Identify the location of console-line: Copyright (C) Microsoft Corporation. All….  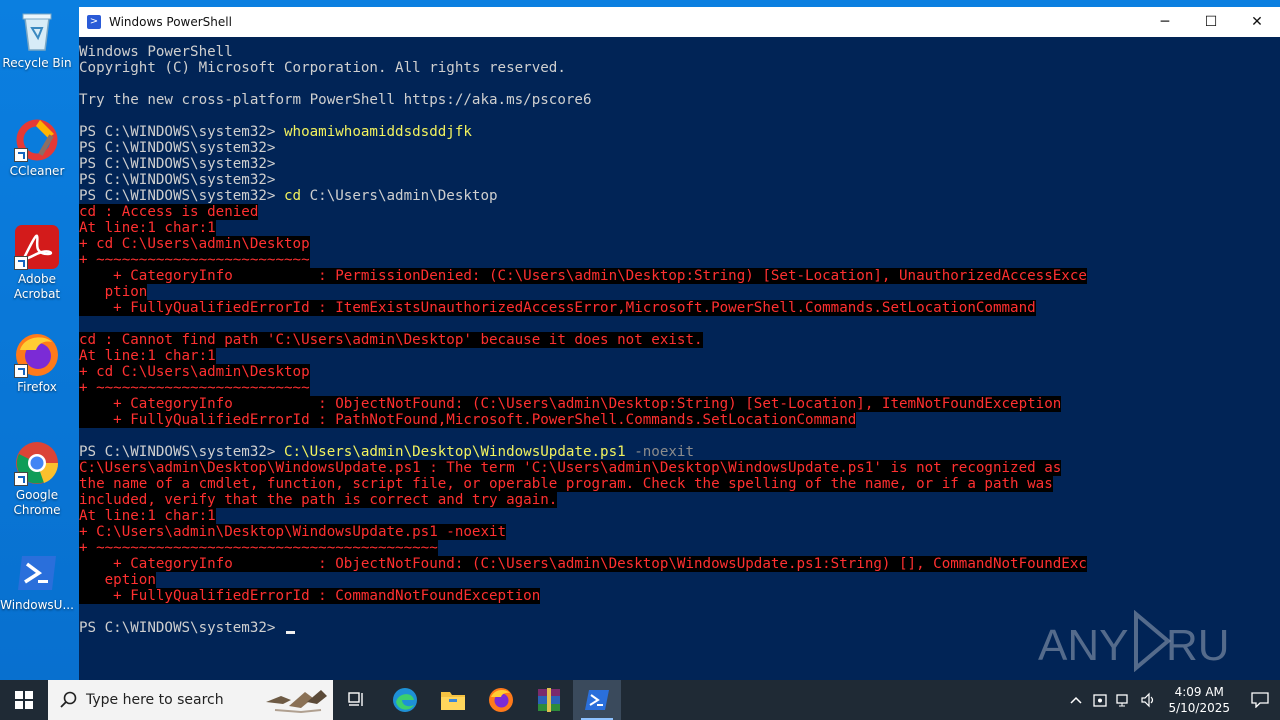
(679, 68).